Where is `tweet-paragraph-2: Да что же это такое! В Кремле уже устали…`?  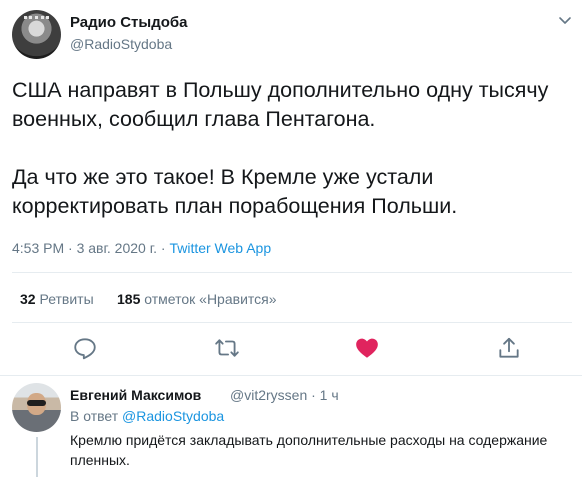
tweet-paragraph-2: Да что же это такое! В Кремле уже устали… is located at coordinates (235, 191).